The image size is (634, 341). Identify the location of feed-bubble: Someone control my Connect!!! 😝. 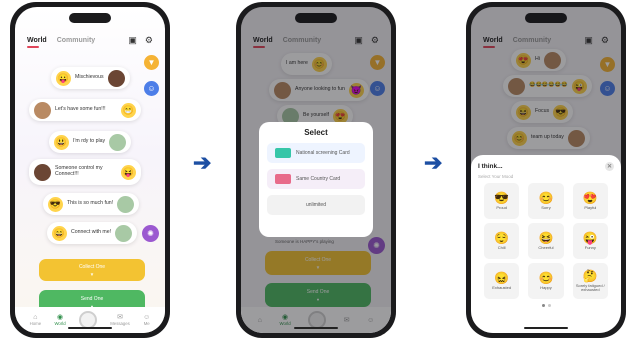
(85, 172).